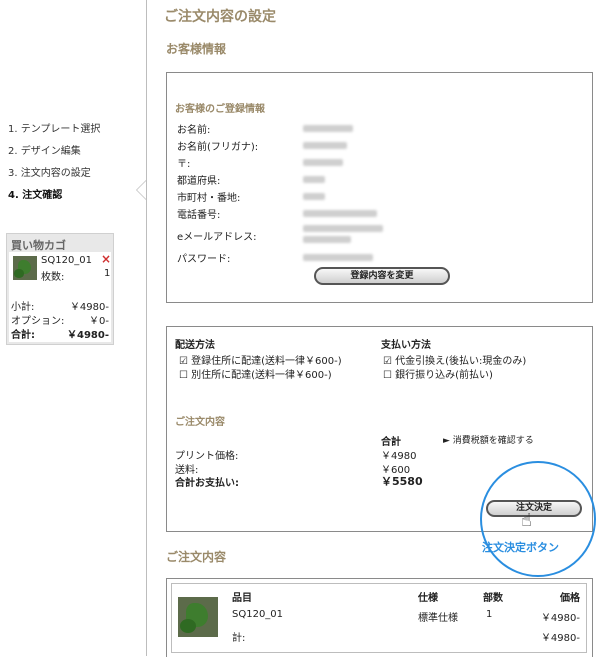 Image resolution: width=600 pixels, height=657 pixels. What do you see at coordinates (428, 598) in the screenshot?
I see `col-header-spec: 仕様` at bounding box center [428, 598].